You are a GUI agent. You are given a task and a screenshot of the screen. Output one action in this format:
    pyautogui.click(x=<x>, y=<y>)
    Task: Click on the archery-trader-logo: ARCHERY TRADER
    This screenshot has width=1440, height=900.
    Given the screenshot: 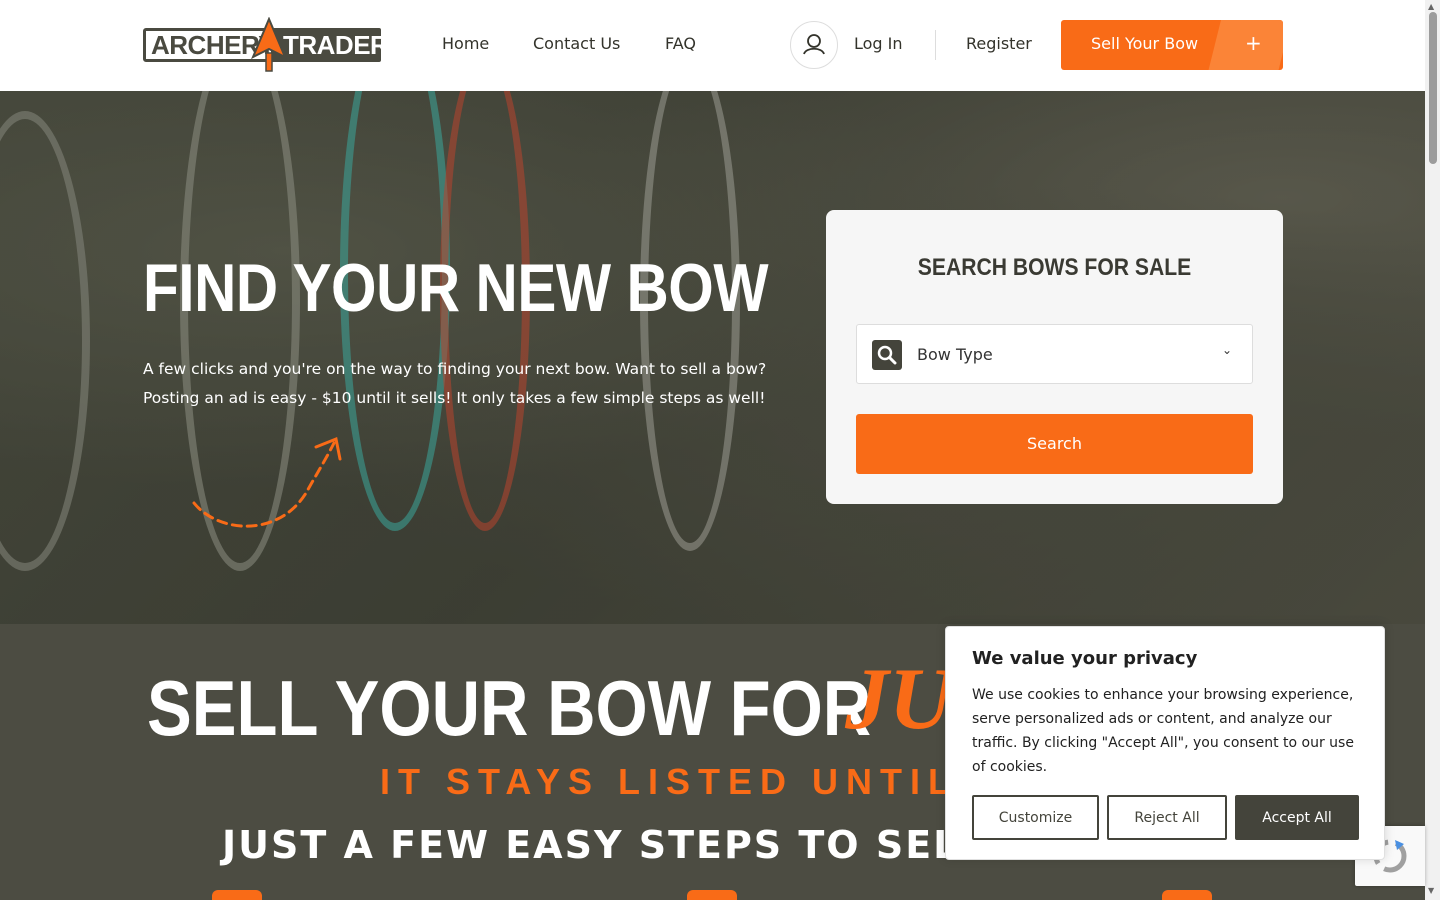 What is the action you would take?
    pyautogui.click(x=266, y=45)
    